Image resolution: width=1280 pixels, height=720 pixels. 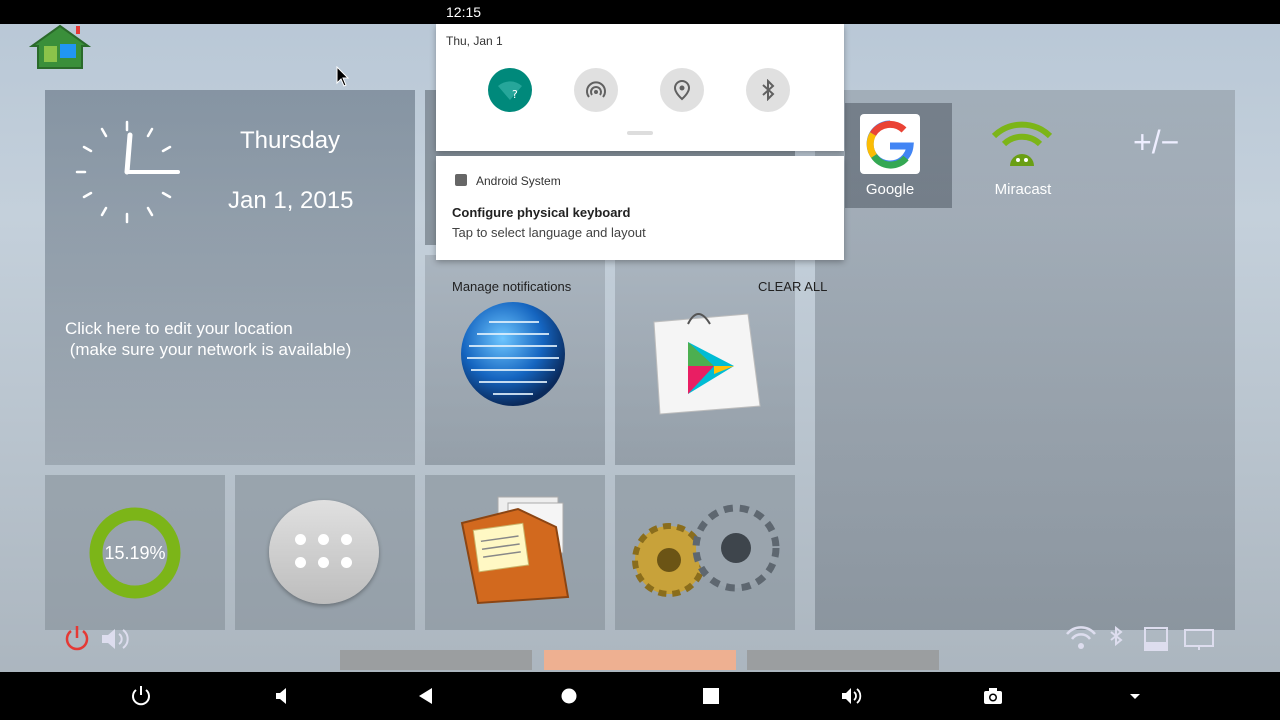 What do you see at coordinates (511, 286) in the screenshot?
I see `manage-notifications-button: Manage notifications` at bounding box center [511, 286].